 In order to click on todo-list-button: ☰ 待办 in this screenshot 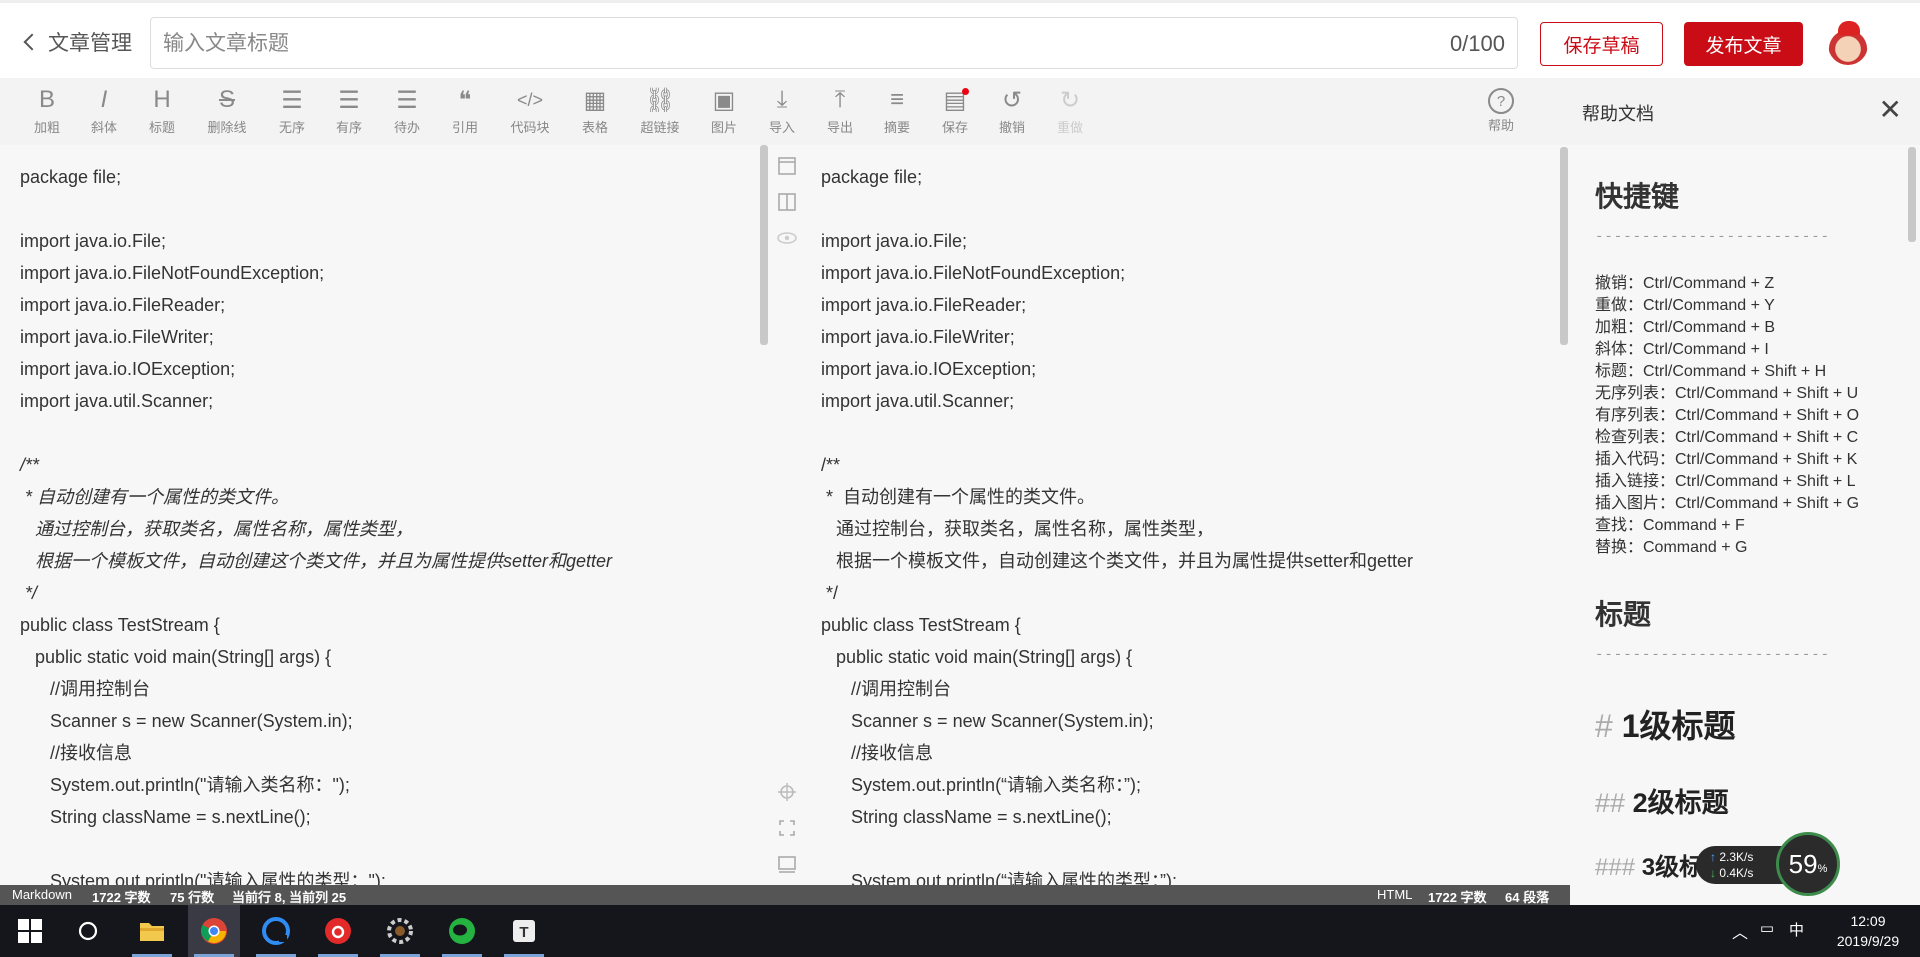, I will do `click(407, 113)`.